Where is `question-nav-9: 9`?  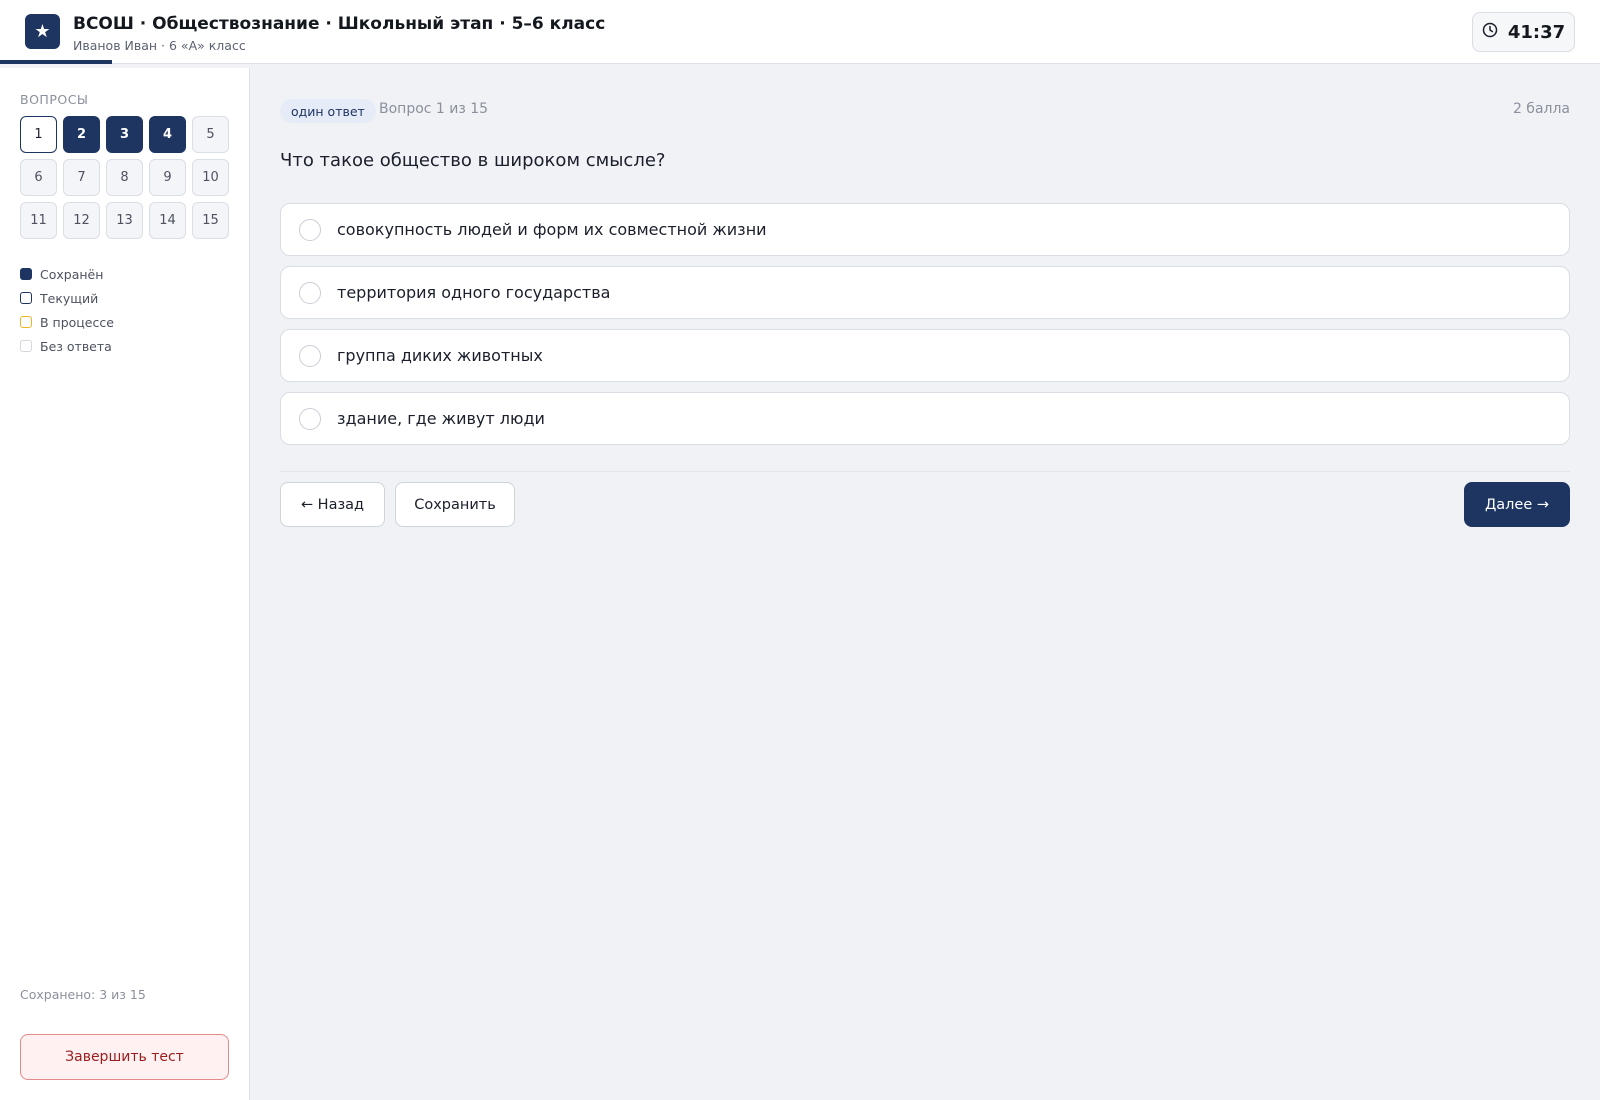 question-nav-9: 9 is located at coordinates (167, 177).